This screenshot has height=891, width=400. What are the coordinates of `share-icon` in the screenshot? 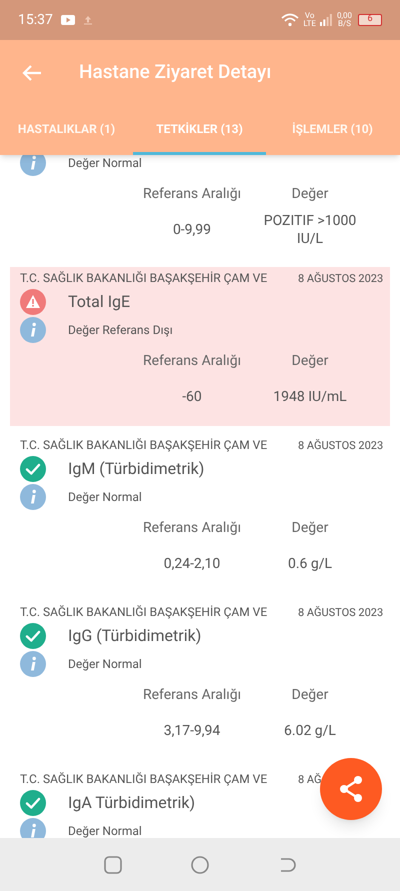 It's located at (351, 789).